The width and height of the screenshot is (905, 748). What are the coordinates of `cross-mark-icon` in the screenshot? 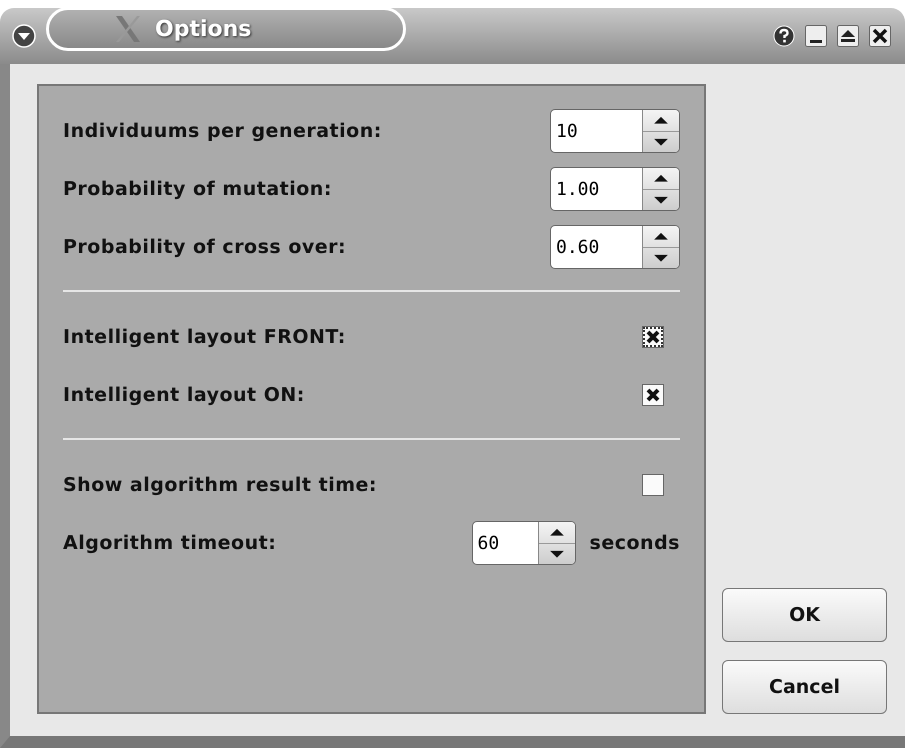 It's located at (653, 395).